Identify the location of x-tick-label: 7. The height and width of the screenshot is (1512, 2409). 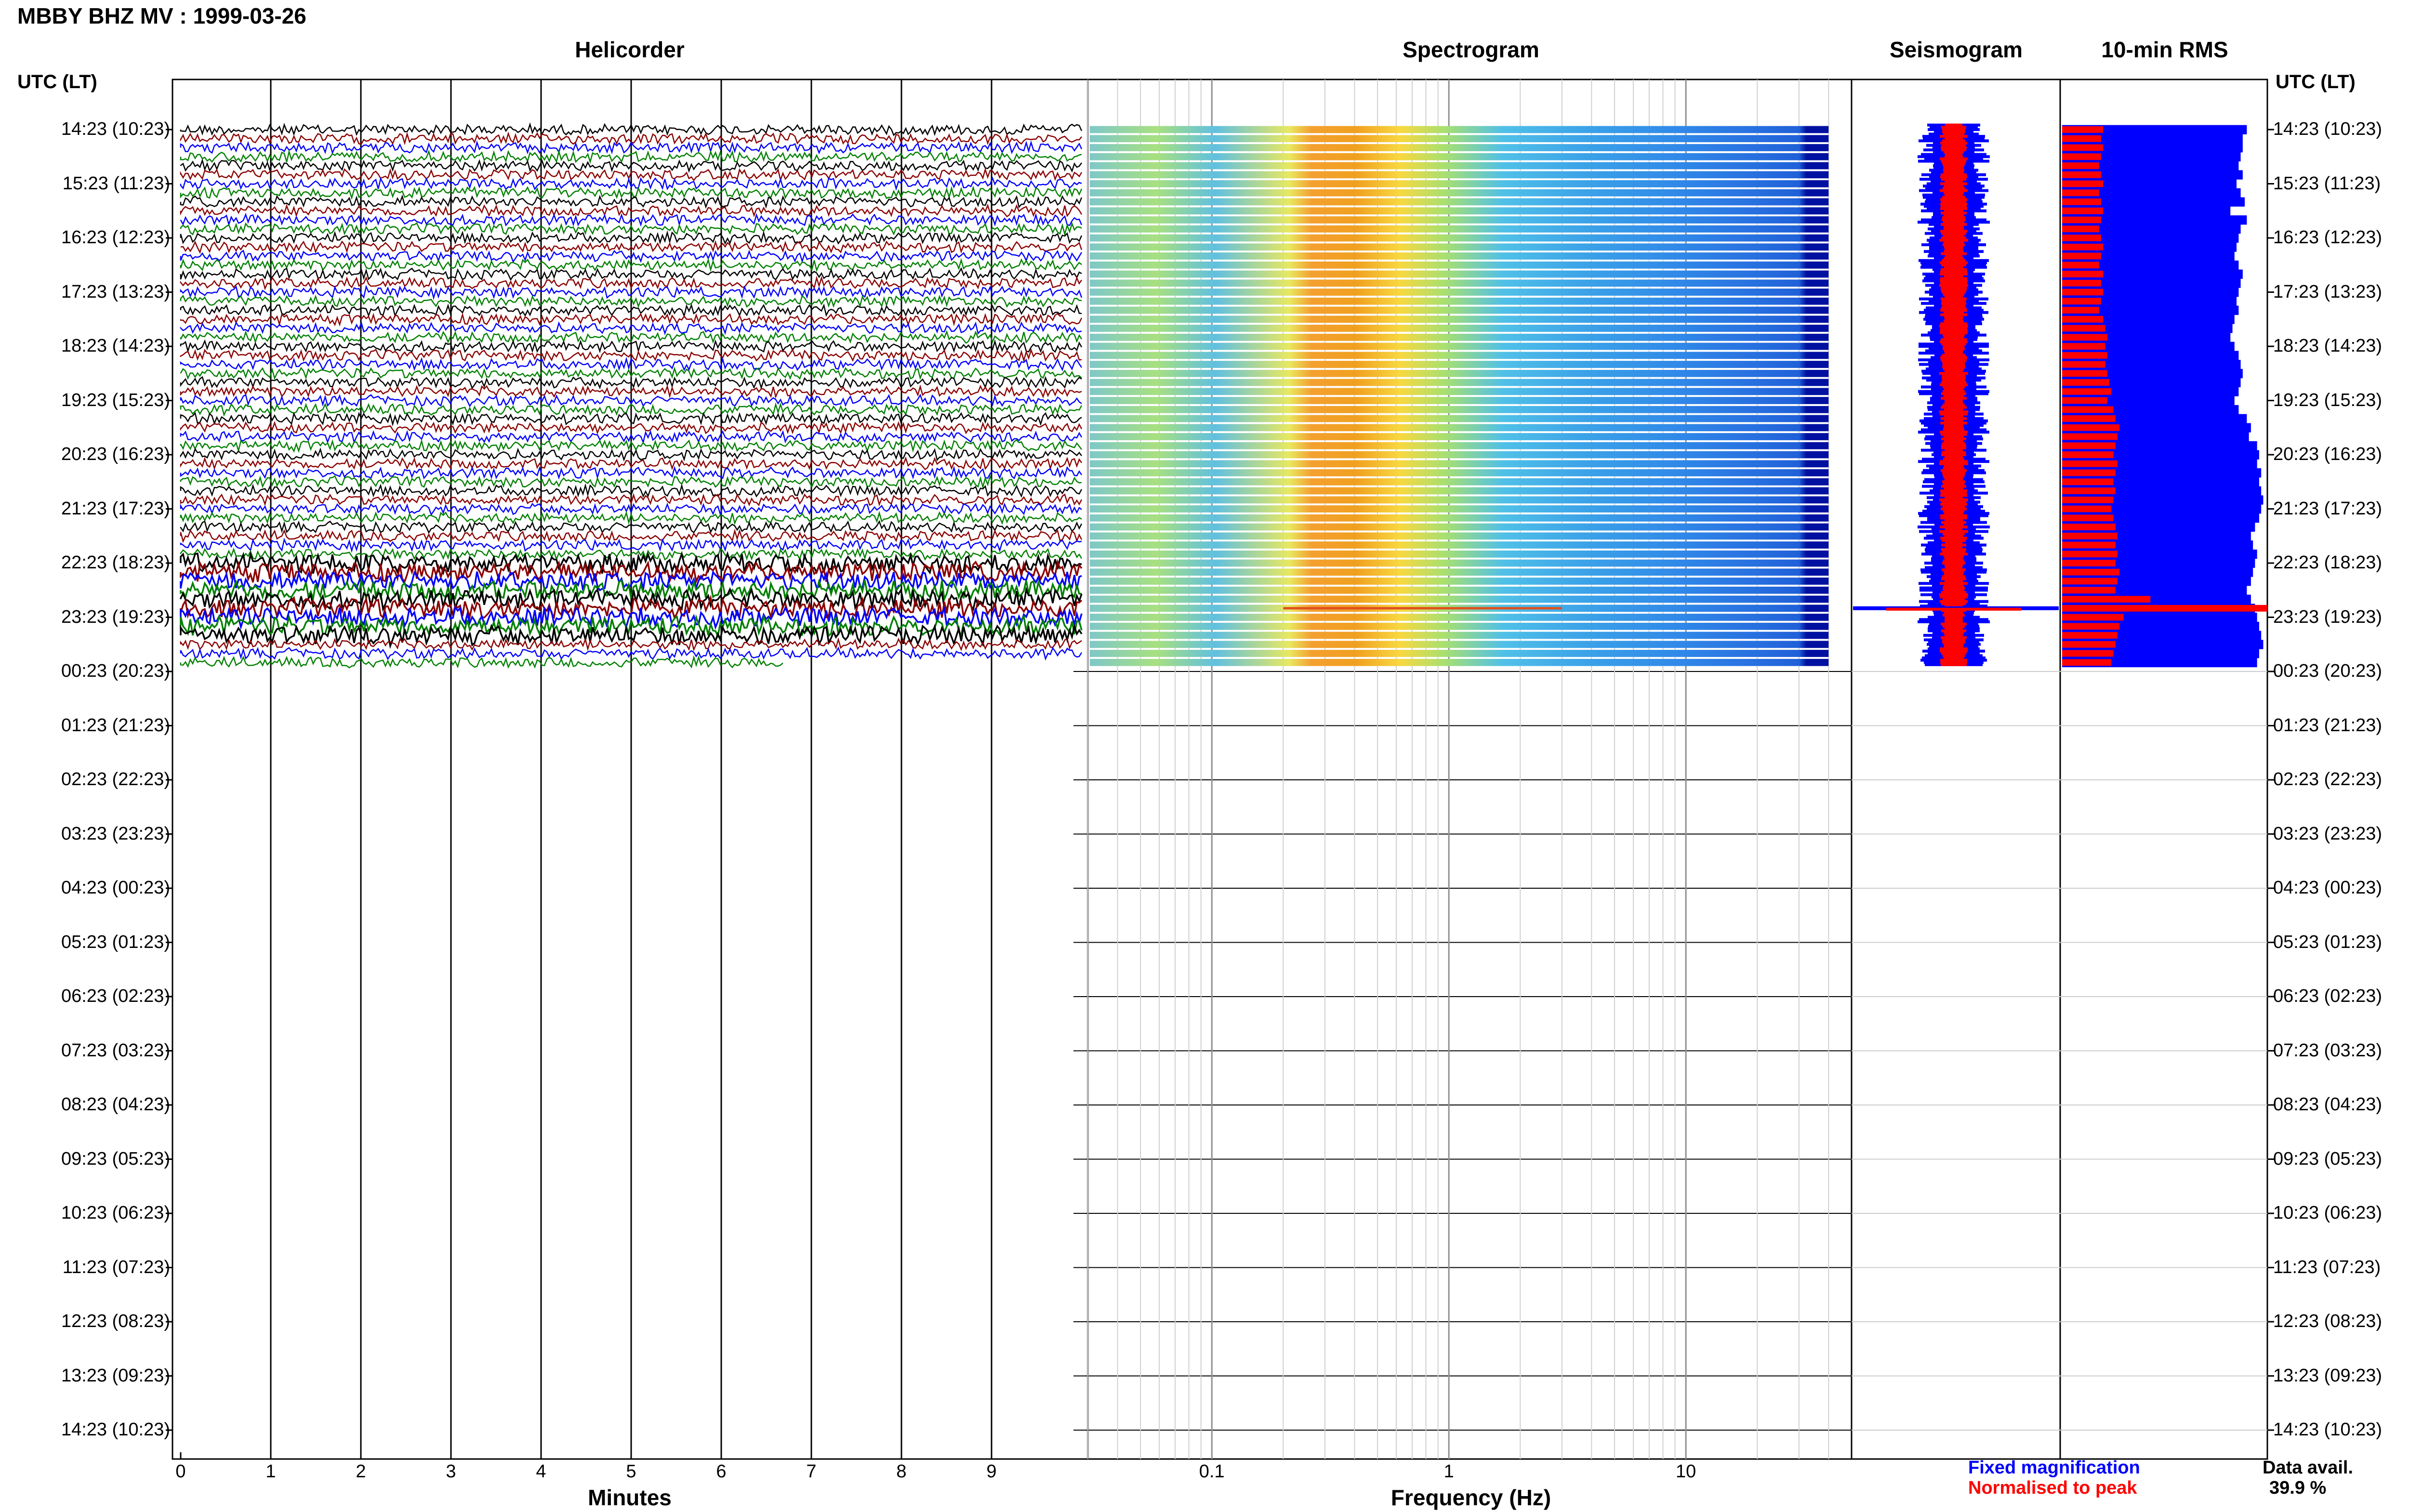
(811, 1471).